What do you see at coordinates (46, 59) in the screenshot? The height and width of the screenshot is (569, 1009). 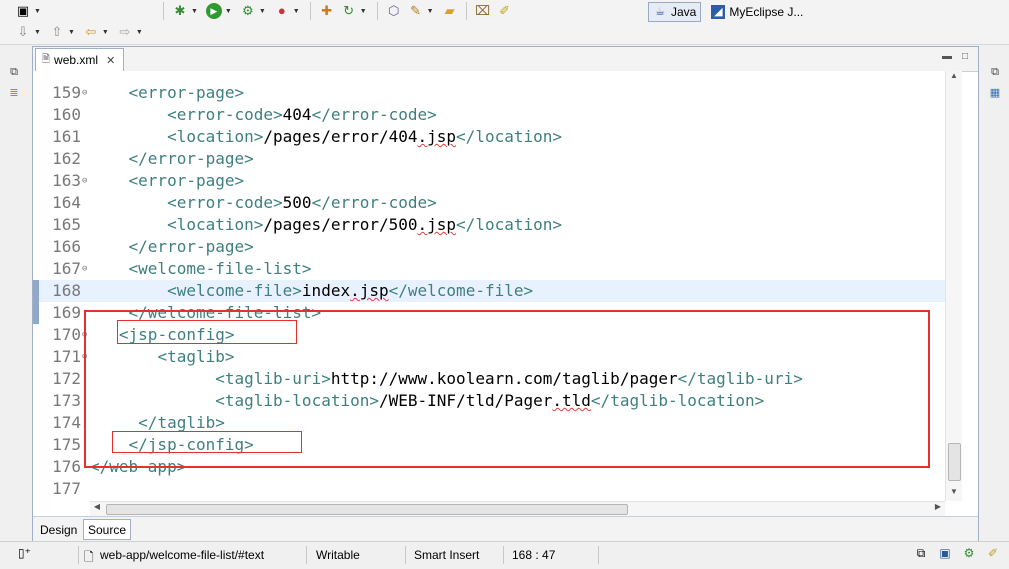 I see `xml-file-icon: 🗎` at bounding box center [46, 59].